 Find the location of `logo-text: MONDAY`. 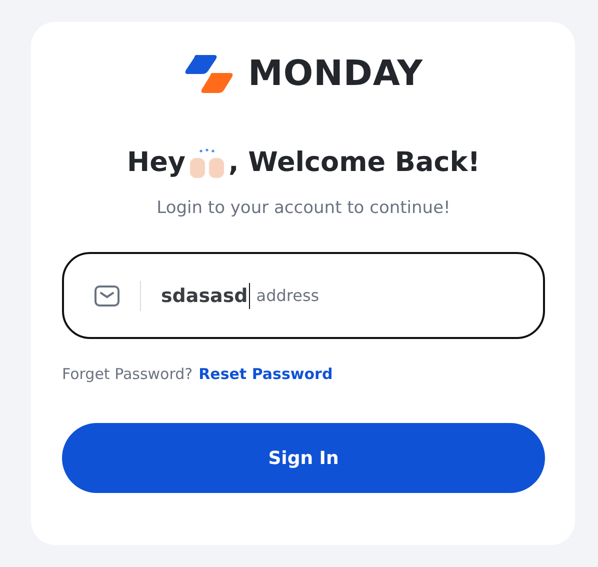

logo-text: MONDAY is located at coordinates (335, 74).